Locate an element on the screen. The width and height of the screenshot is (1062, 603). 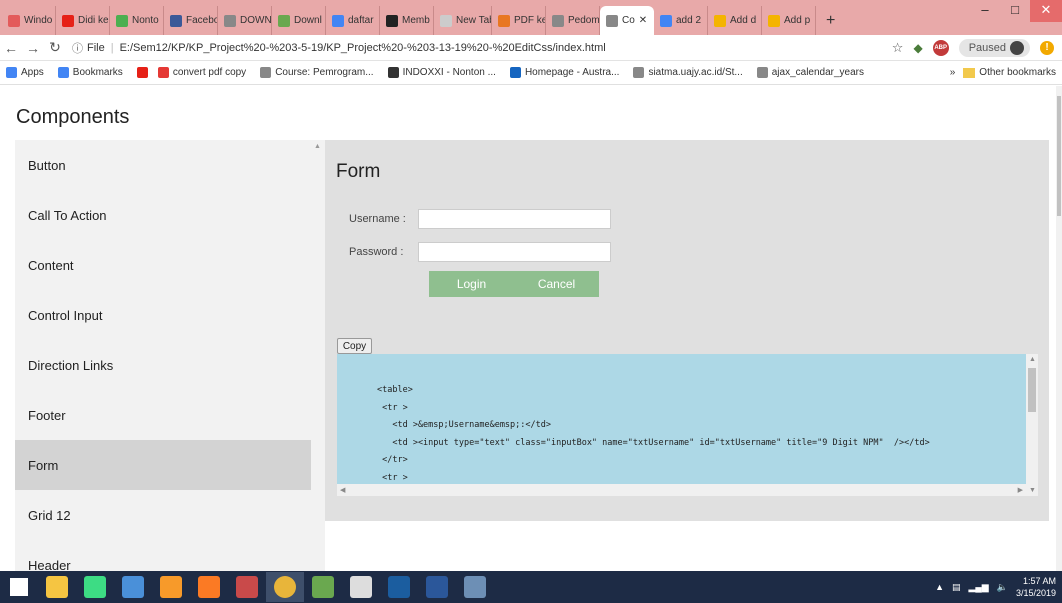
close-tab-icon: ✕ is located at coordinates (643, 20).